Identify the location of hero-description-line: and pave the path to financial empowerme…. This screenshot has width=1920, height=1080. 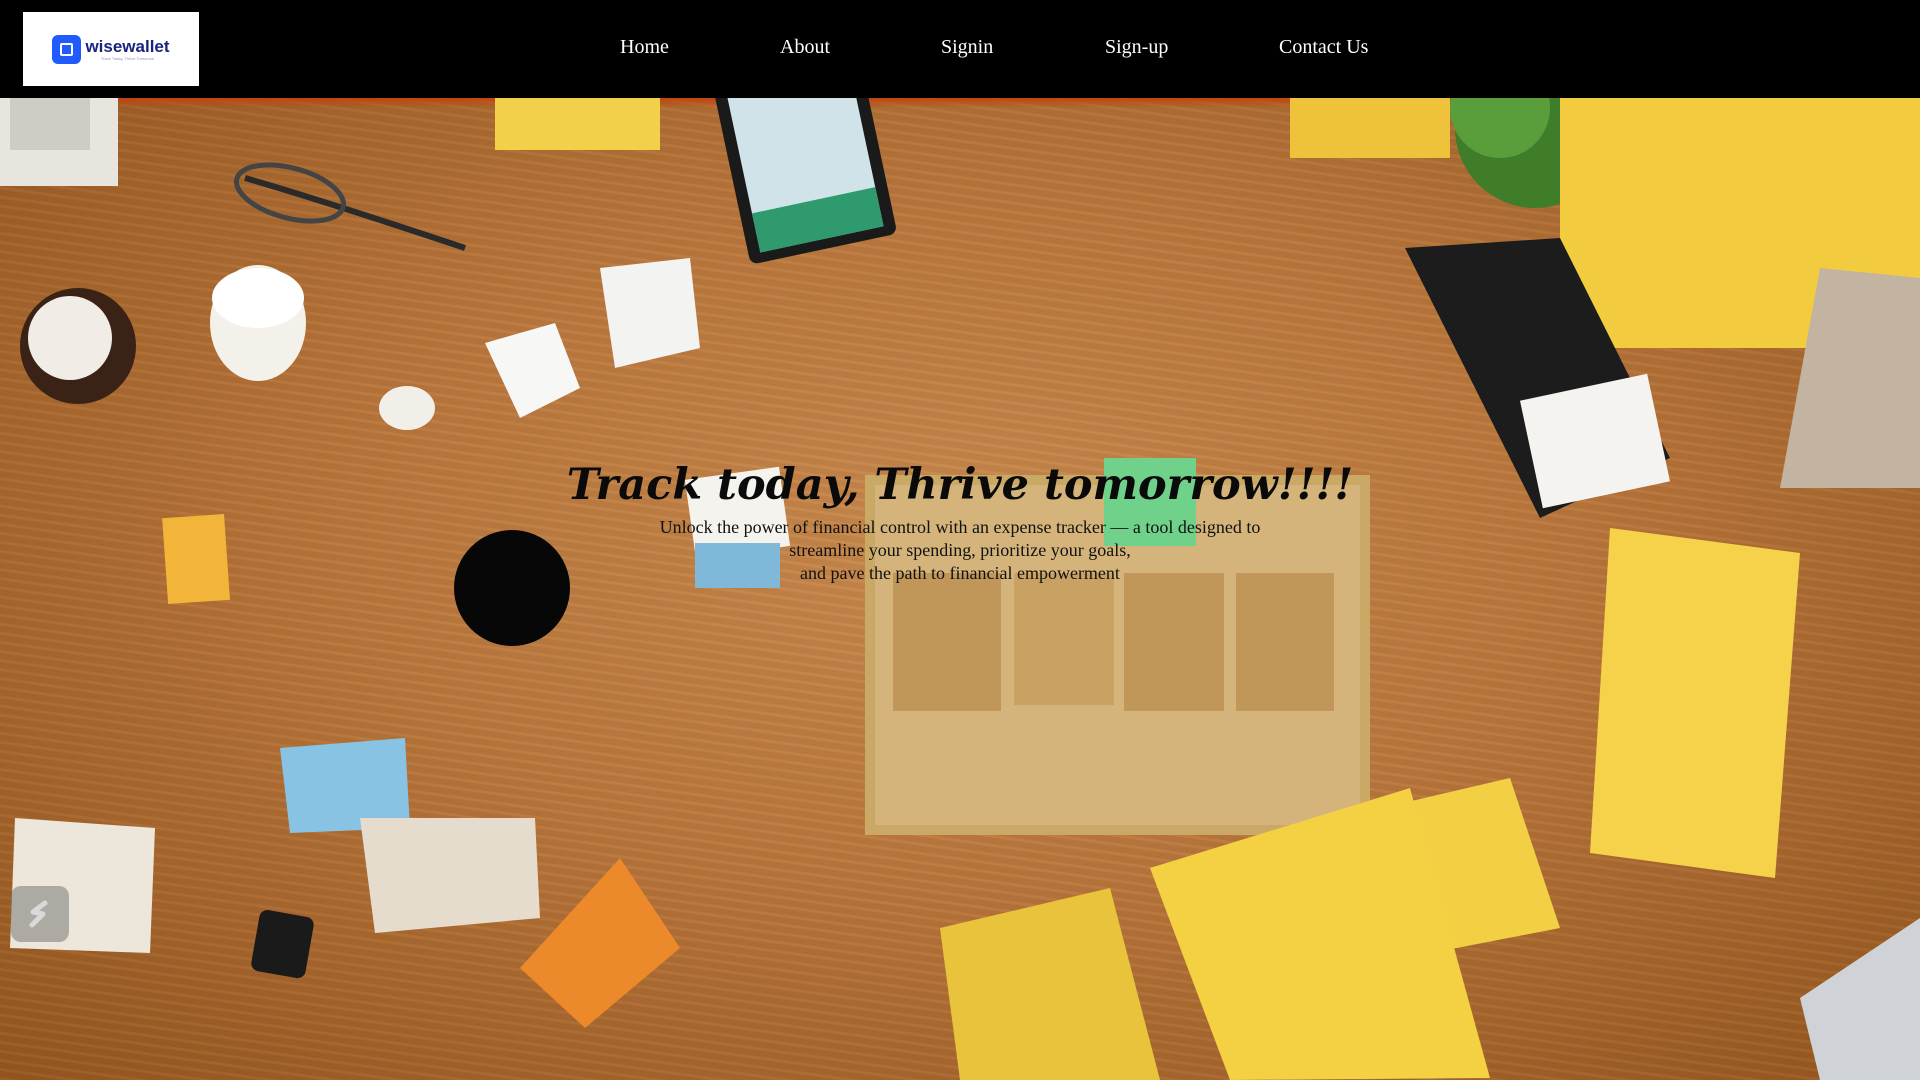
(960, 573).